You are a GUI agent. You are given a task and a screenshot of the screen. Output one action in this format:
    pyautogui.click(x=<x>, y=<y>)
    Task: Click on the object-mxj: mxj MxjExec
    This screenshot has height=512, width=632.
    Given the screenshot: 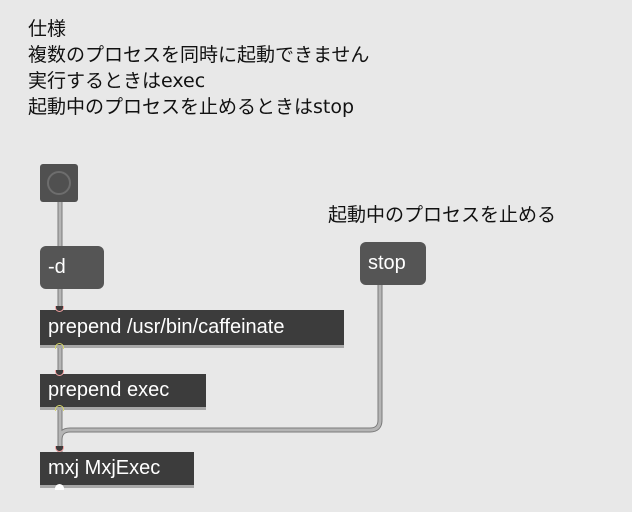 What is the action you would take?
    pyautogui.click(x=117, y=470)
    